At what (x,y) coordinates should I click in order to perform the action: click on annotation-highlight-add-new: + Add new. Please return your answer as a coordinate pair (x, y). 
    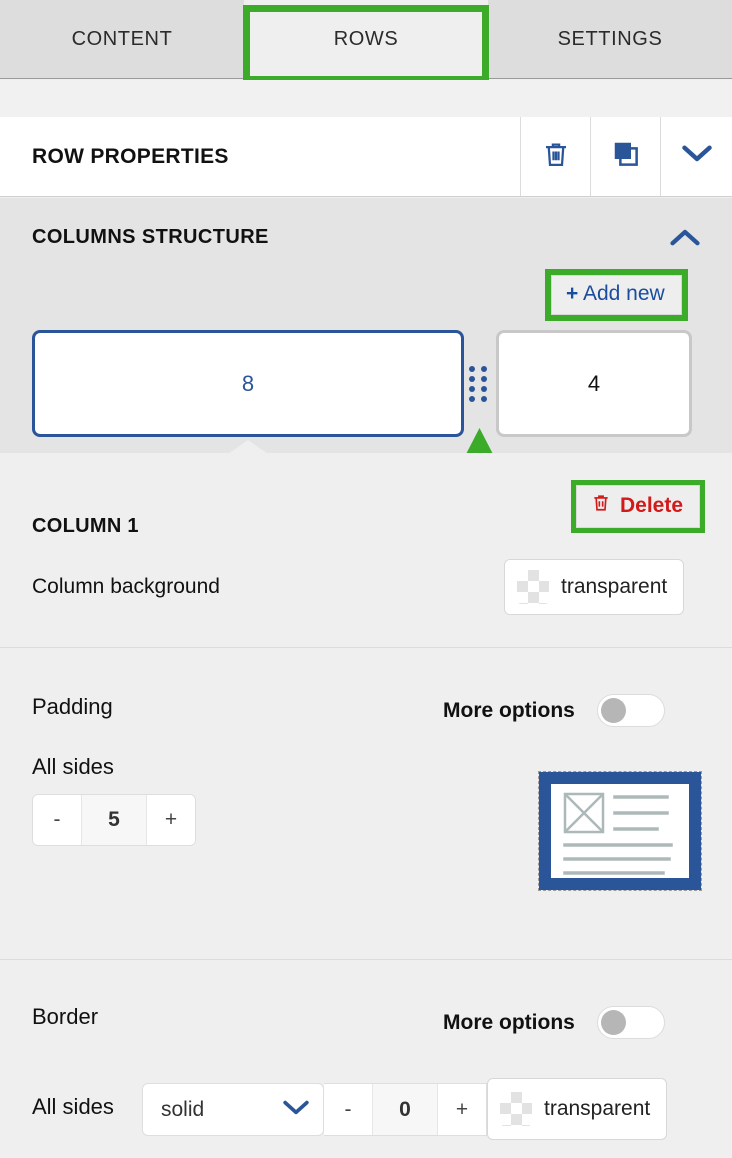
    Looking at the image, I should click on (616, 295).